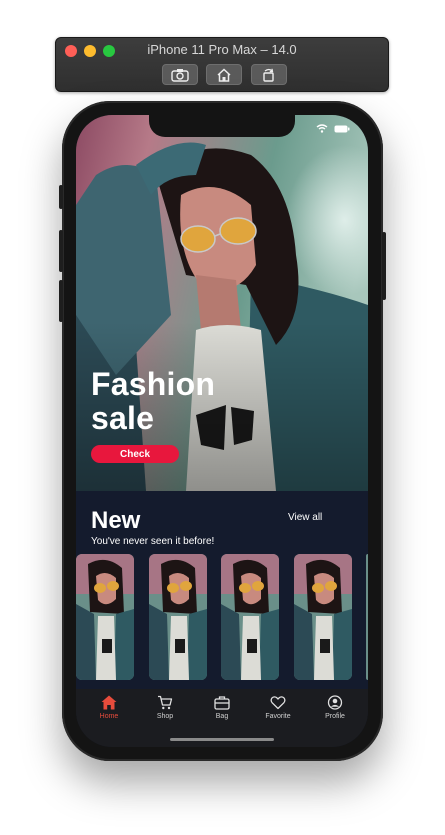  I want to click on volume-down-button, so click(61, 301).